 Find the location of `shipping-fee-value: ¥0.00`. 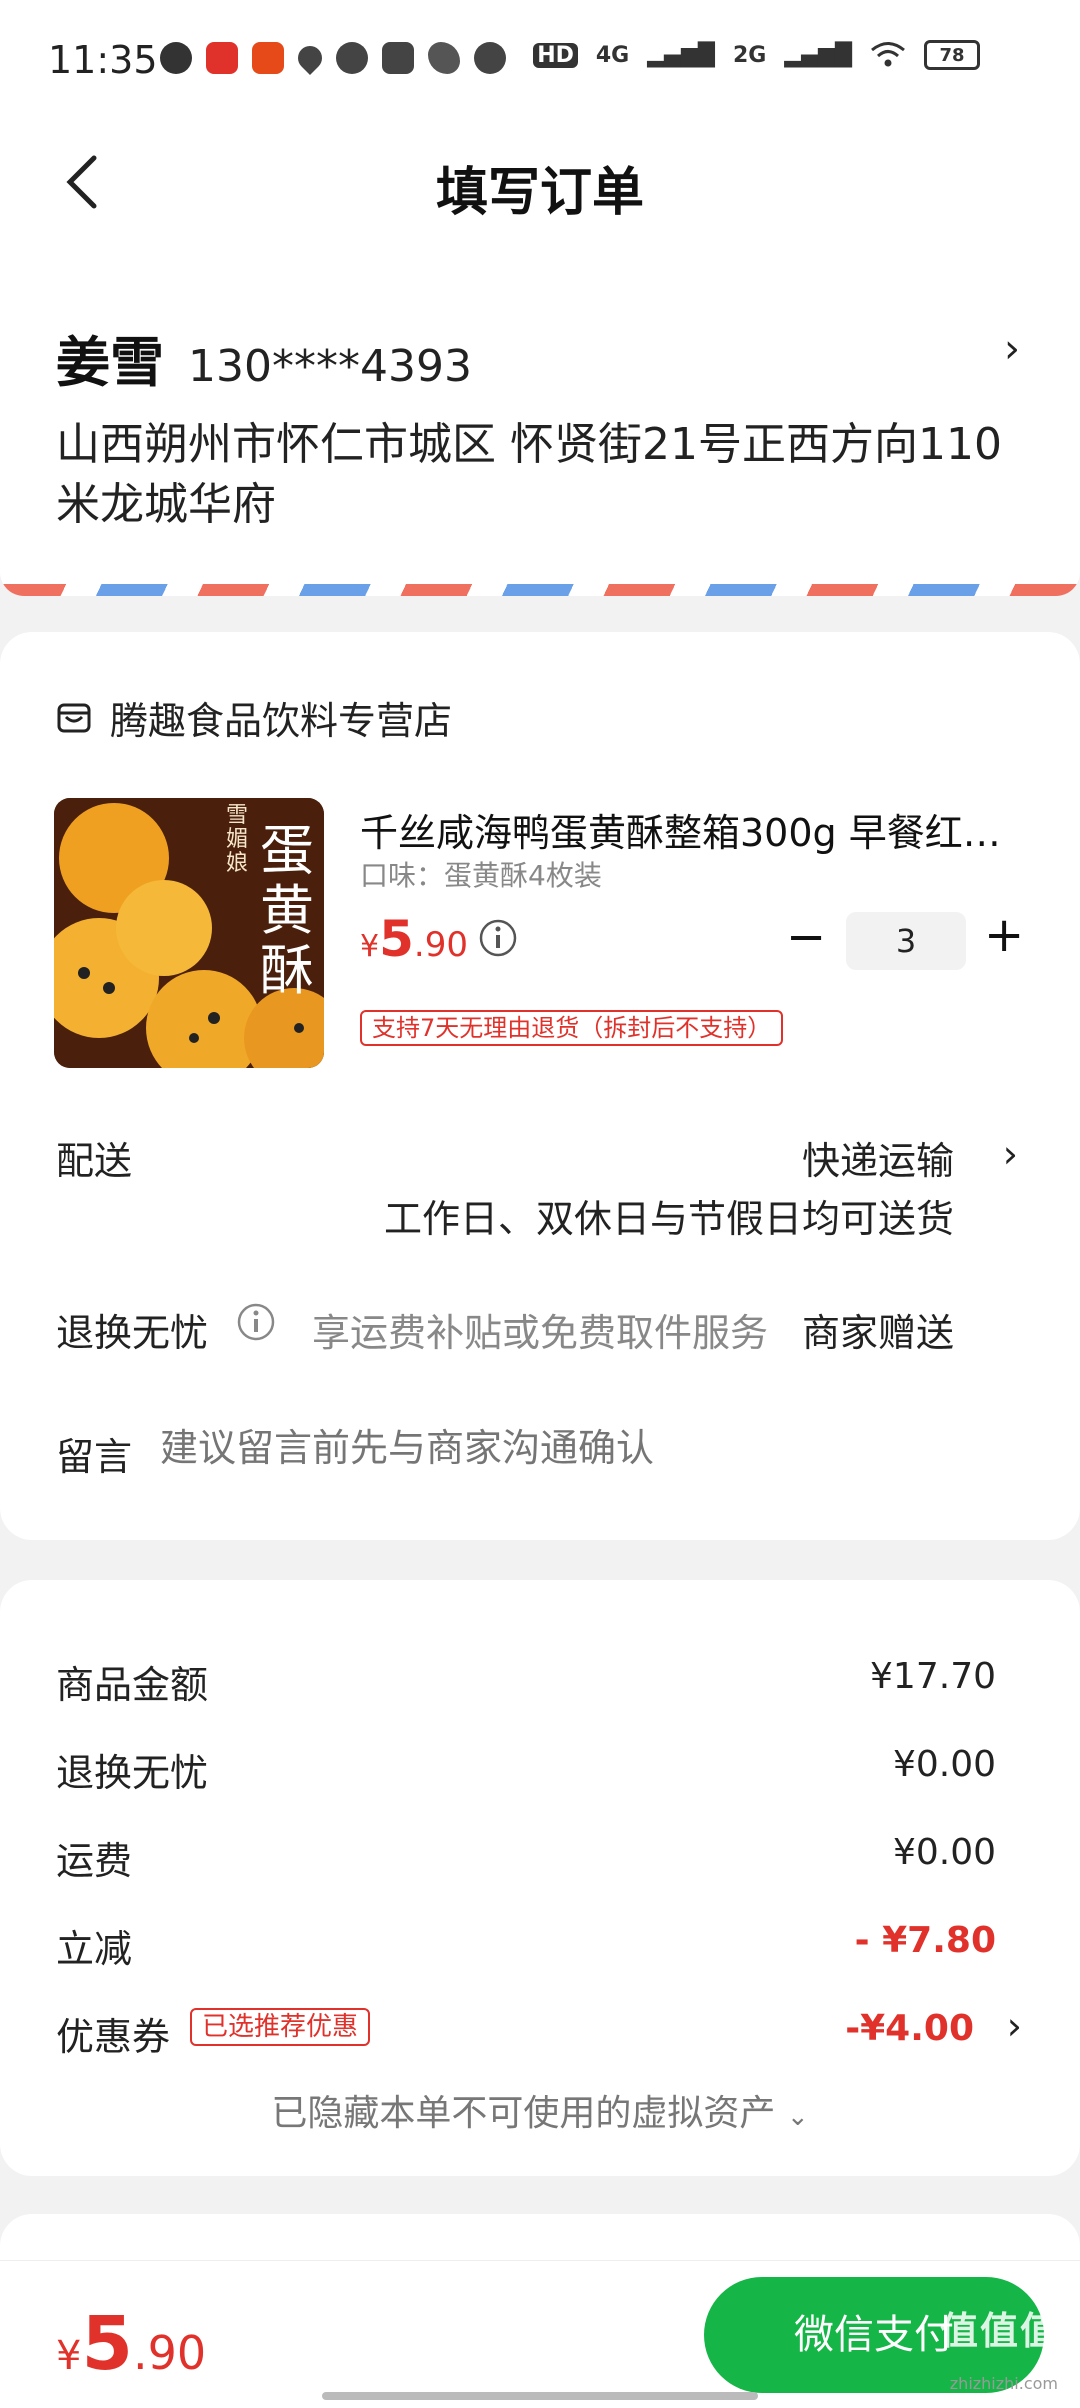

shipping-fee-value: ¥0.00 is located at coordinates (944, 1852).